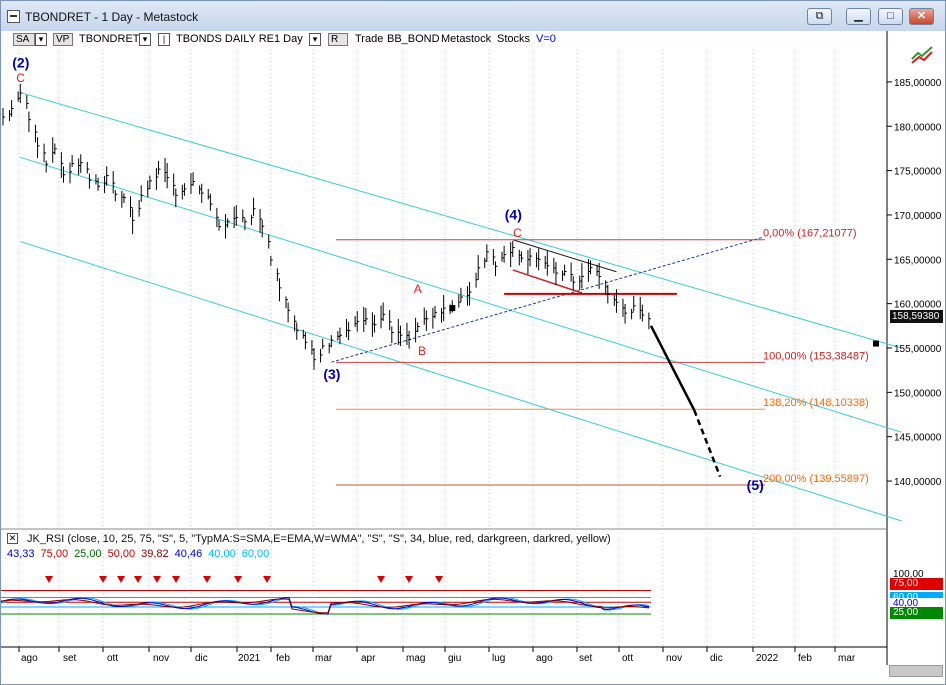 This screenshot has width=946, height=685. What do you see at coordinates (876, 343) in the screenshot?
I see `channel-end-marker` at bounding box center [876, 343].